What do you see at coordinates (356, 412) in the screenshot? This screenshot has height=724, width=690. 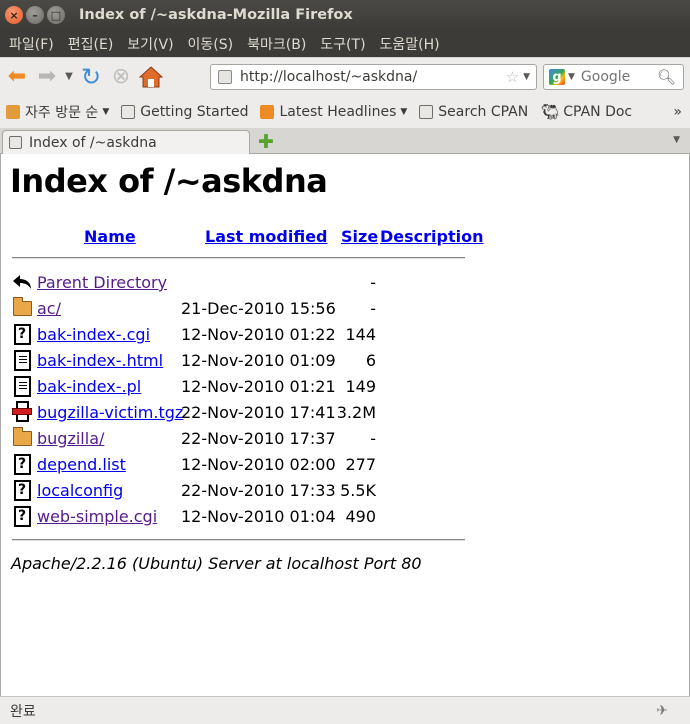 I see `file-size: 3.2M` at bounding box center [356, 412].